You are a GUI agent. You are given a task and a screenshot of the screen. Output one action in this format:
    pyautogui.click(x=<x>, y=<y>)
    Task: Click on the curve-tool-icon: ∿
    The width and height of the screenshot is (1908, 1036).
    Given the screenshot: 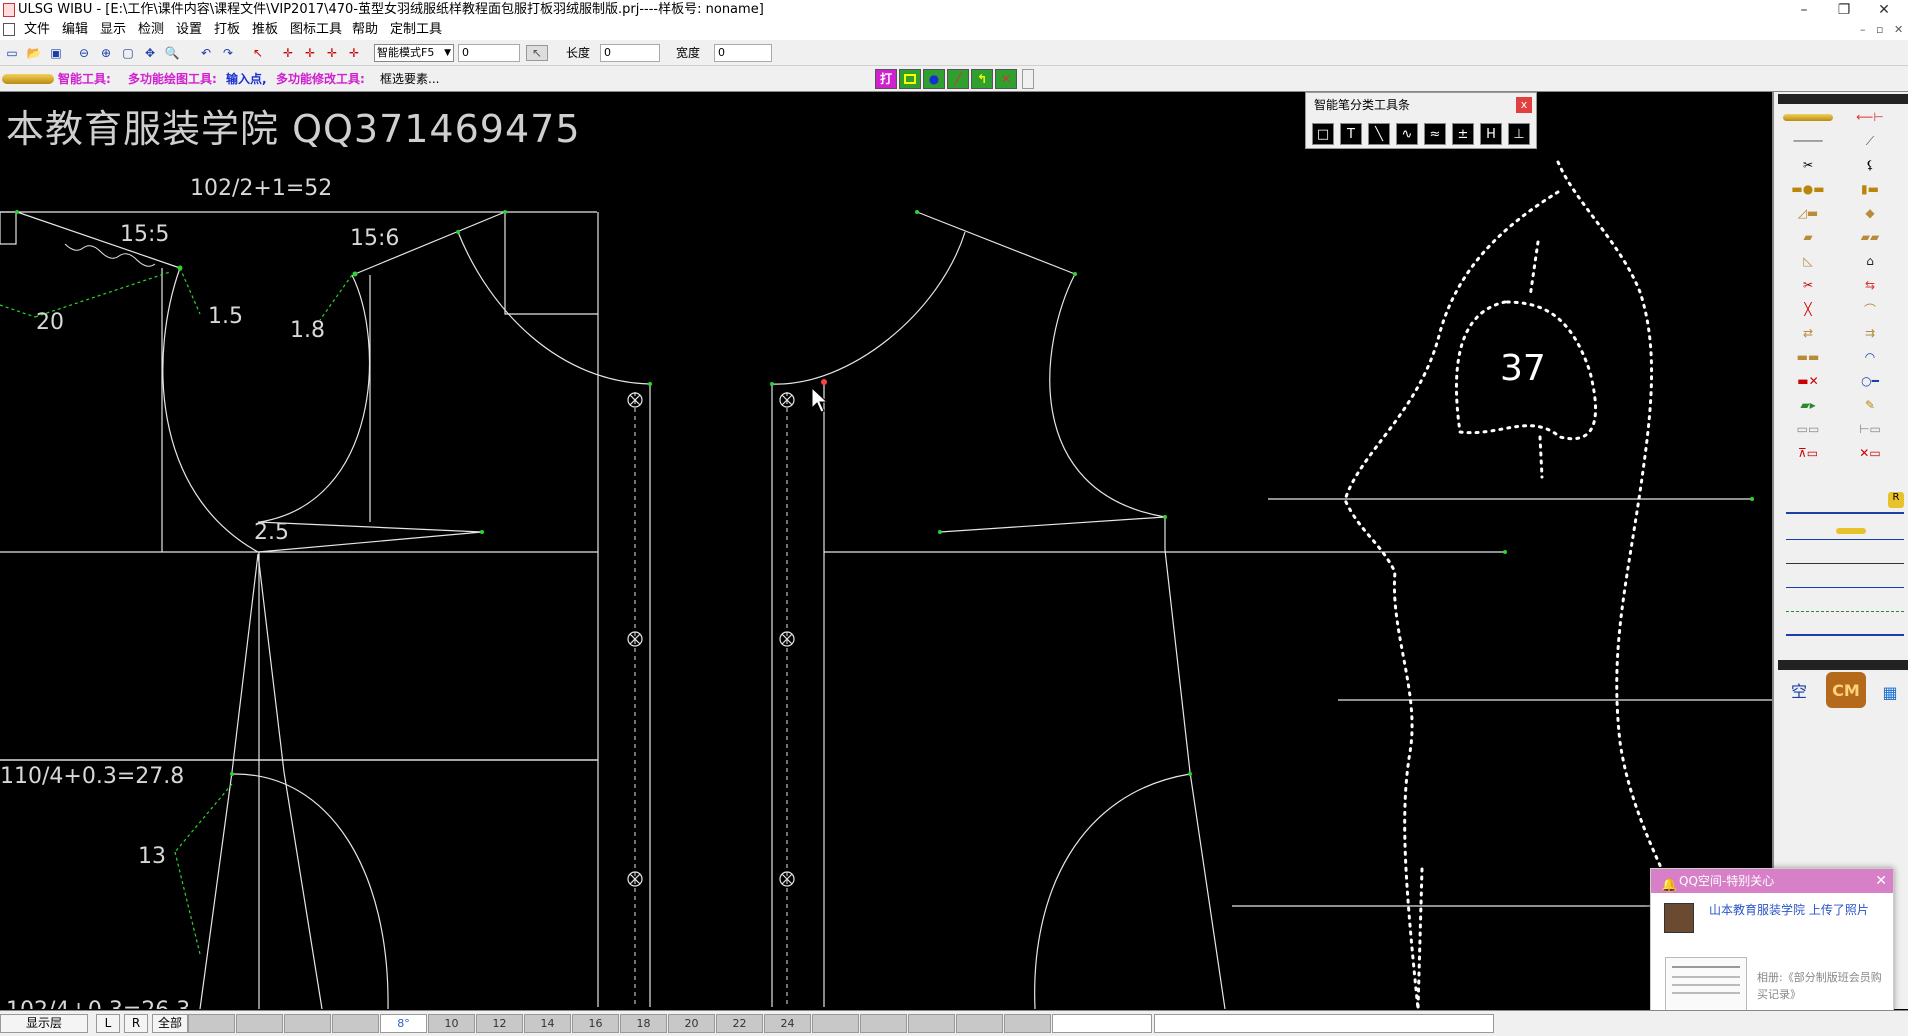 What is the action you would take?
    pyautogui.click(x=1407, y=134)
    